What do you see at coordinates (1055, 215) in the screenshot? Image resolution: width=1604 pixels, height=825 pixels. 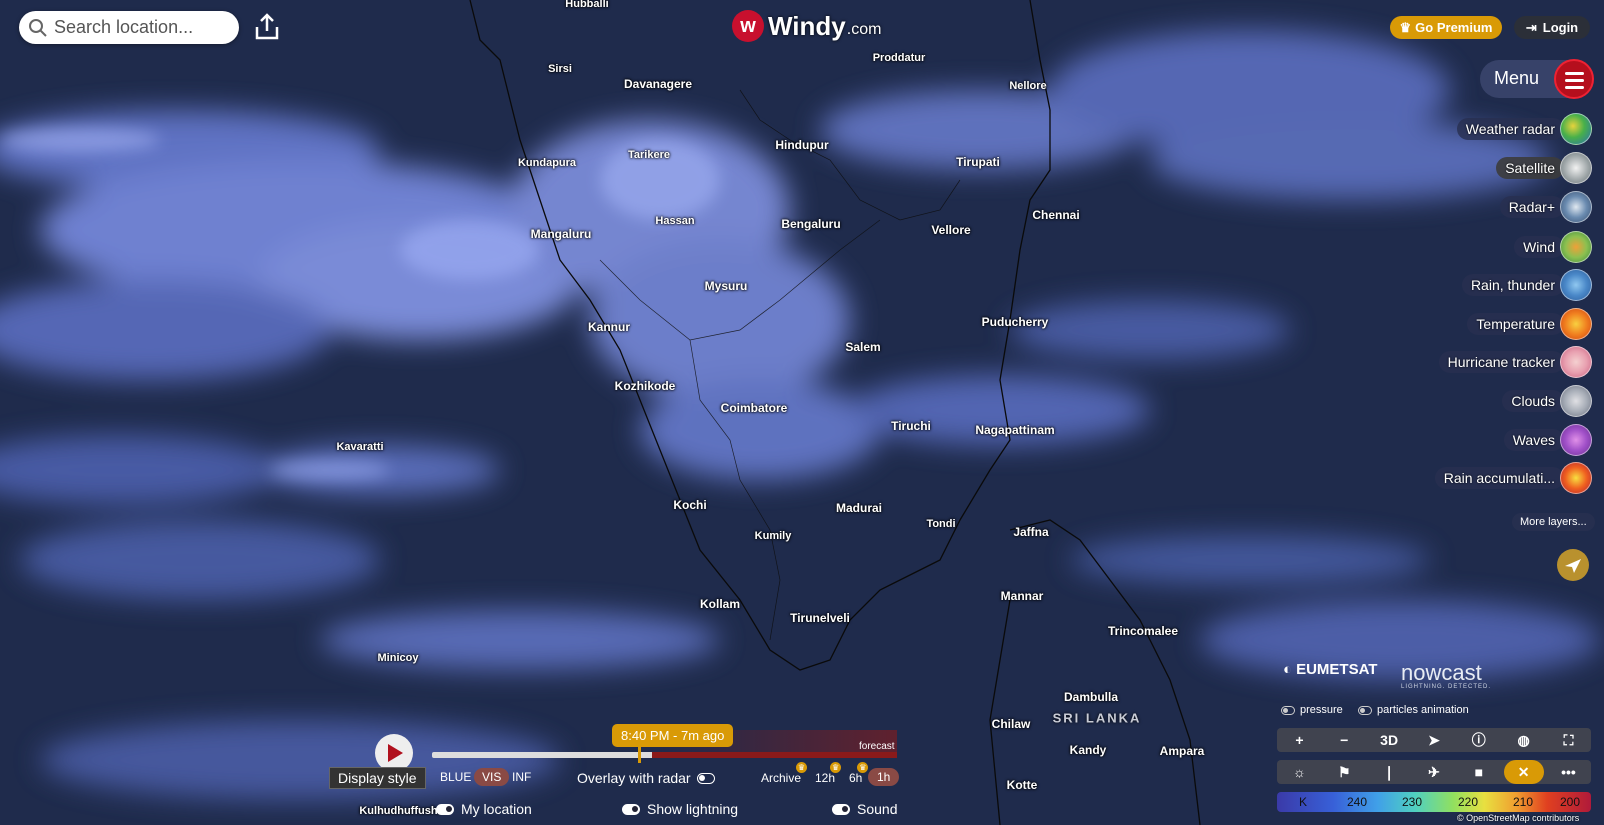 I see `city-label: Chennai` at bounding box center [1055, 215].